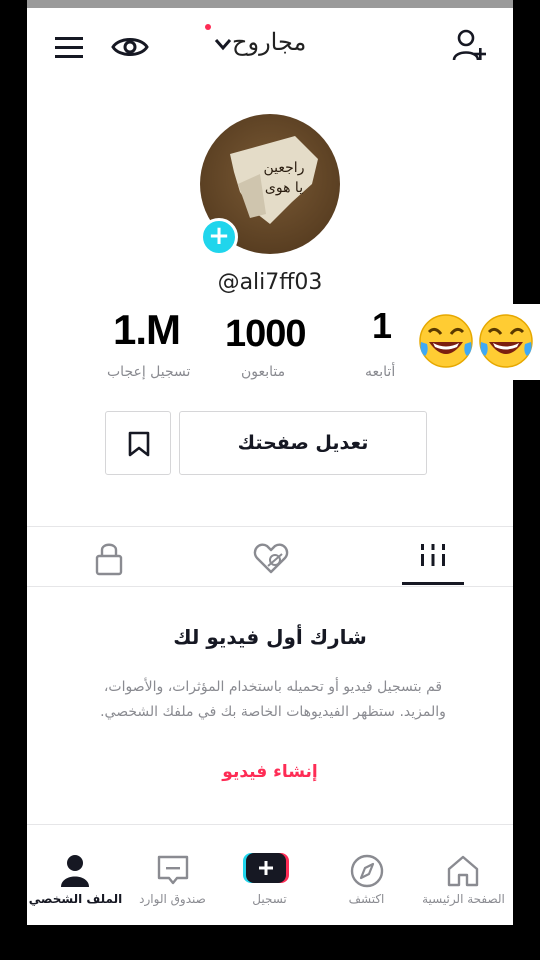 Image resolution: width=540 pixels, height=960 pixels. What do you see at coordinates (147, 329) in the screenshot?
I see `likes-count: 1.M` at bounding box center [147, 329].